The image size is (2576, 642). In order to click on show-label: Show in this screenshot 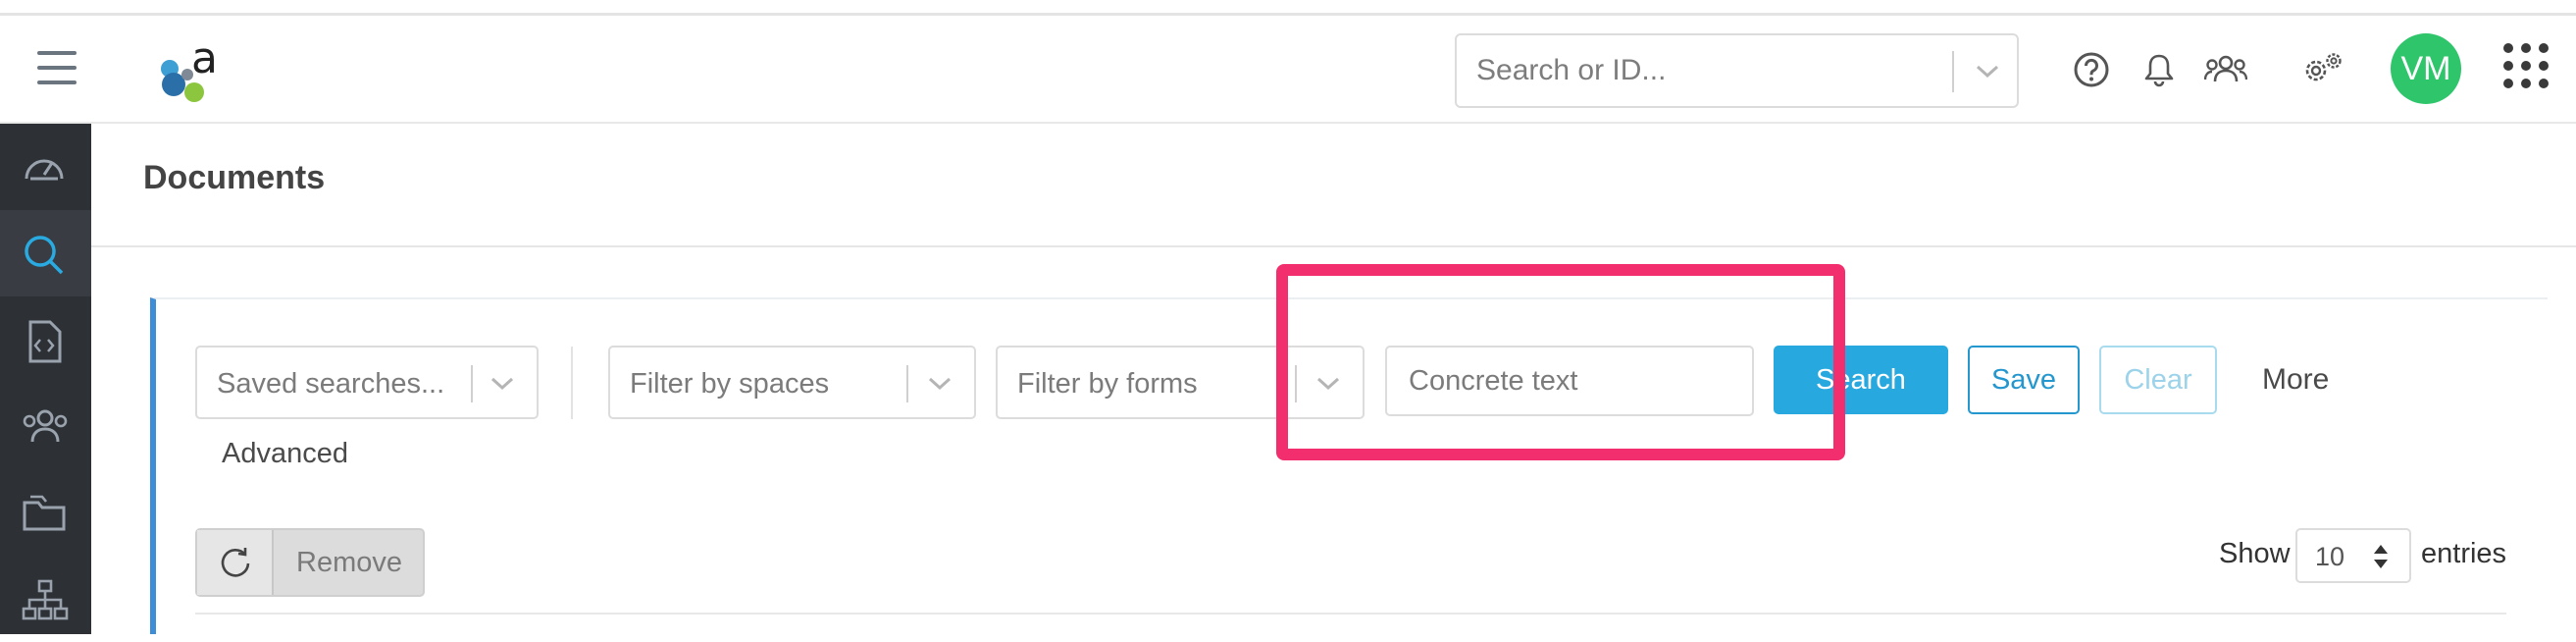, I will do `click(2255, 553)`.